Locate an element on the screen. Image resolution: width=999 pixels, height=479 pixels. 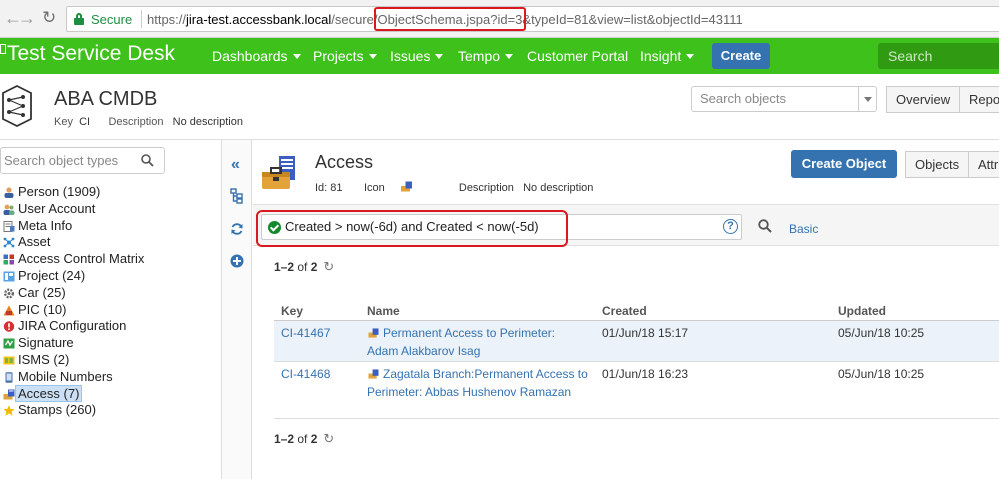
cell-created: 01/Jun/18 15:17 is located at coordinates (713, 341).